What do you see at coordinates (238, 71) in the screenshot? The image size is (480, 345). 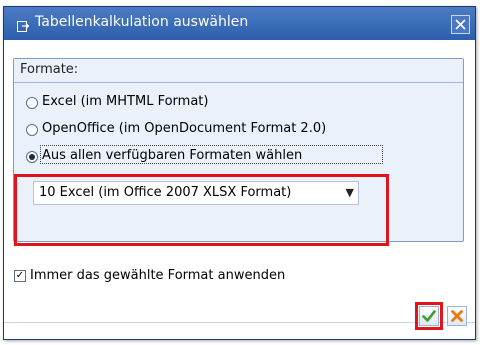 I see `formats-group-header: Formate:` at bounding box center [238, 71].